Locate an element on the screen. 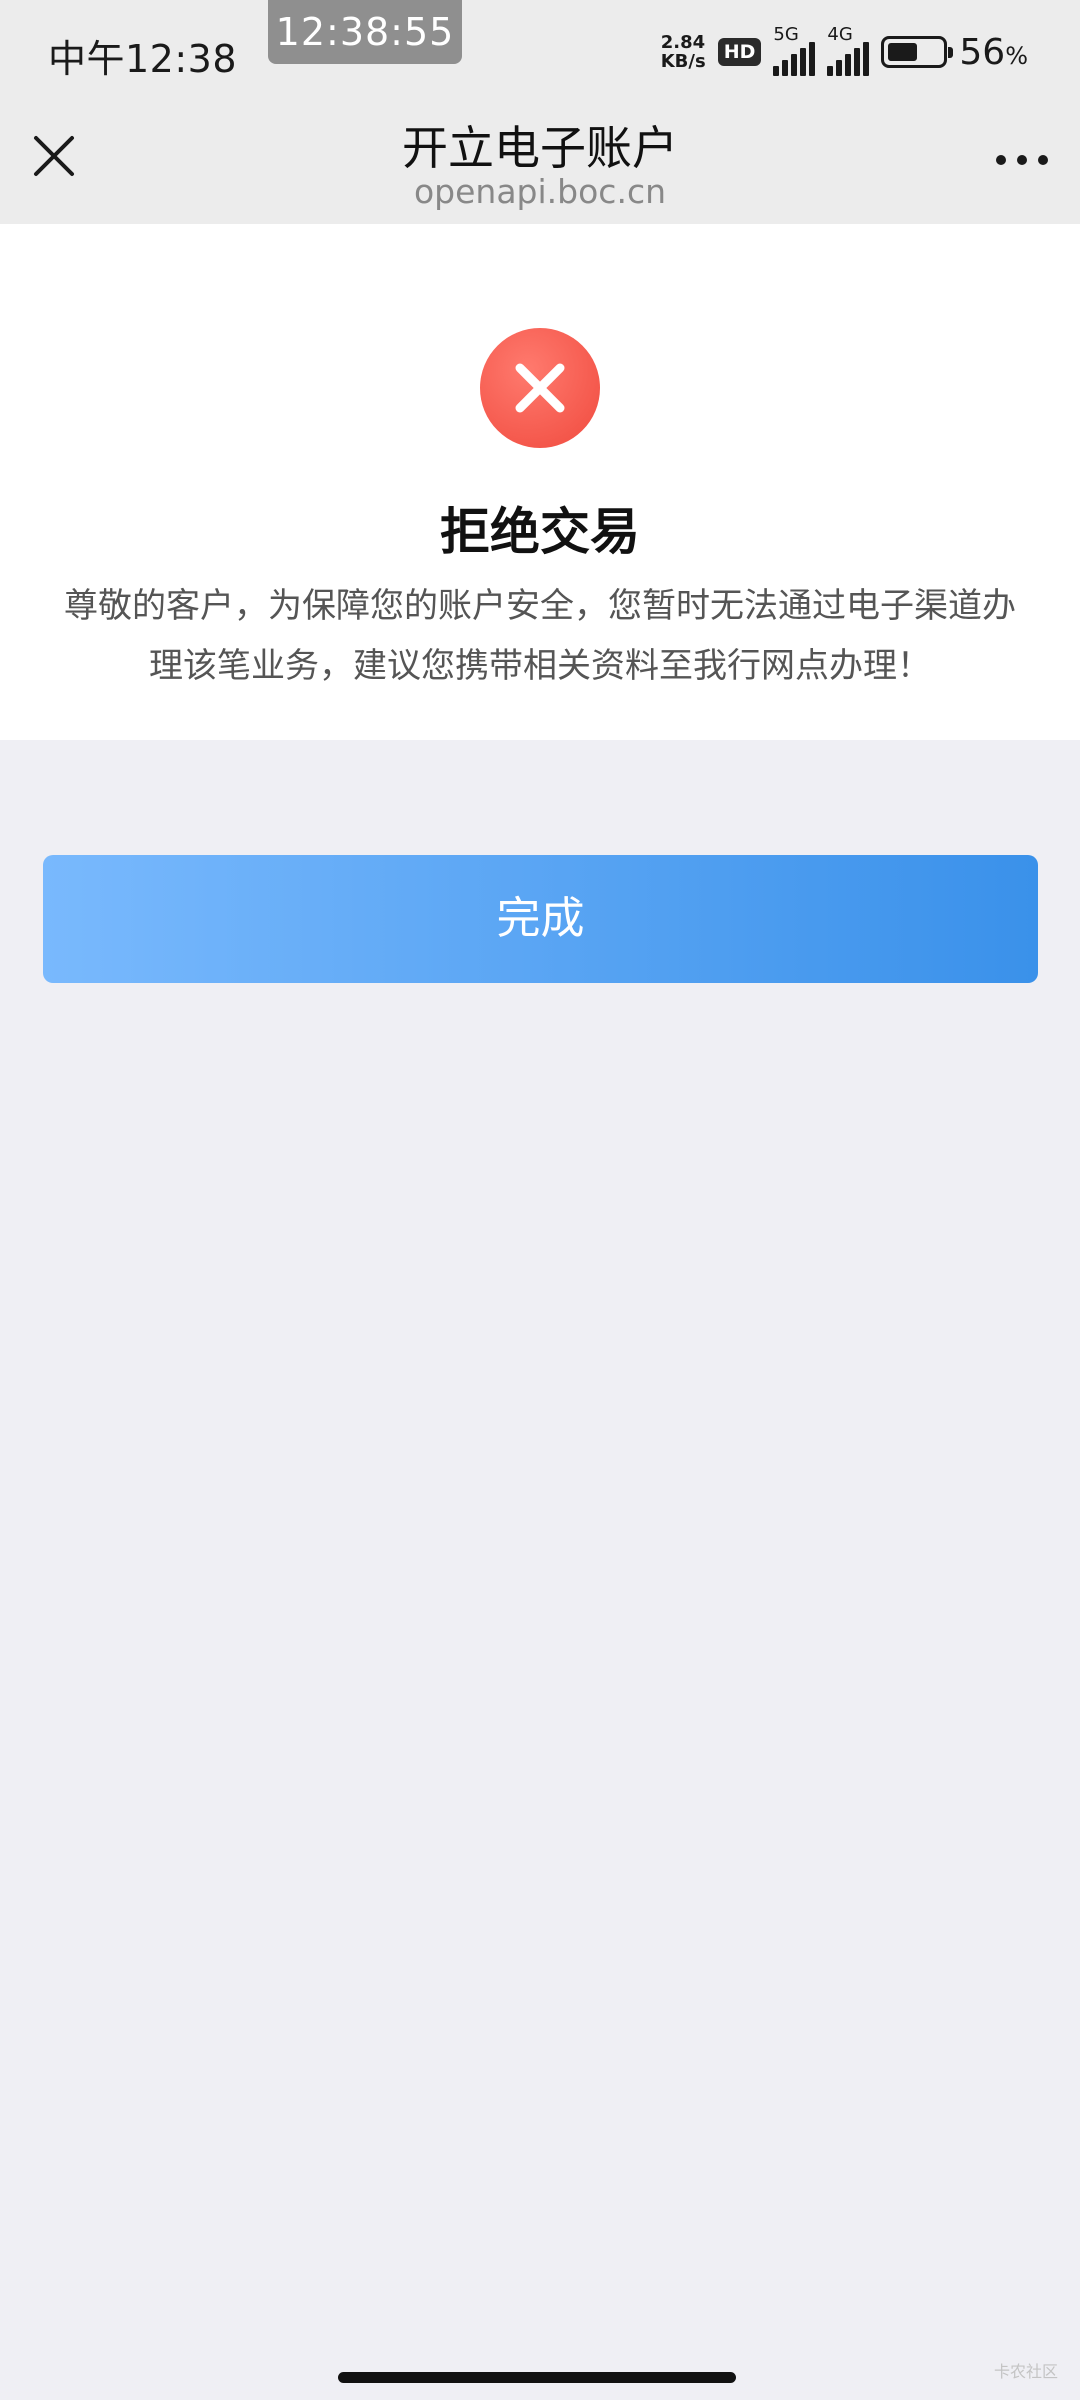 The image size is (1080, 2400). network-speed: 2.84 KB/s is located at coordinates (683, 52).